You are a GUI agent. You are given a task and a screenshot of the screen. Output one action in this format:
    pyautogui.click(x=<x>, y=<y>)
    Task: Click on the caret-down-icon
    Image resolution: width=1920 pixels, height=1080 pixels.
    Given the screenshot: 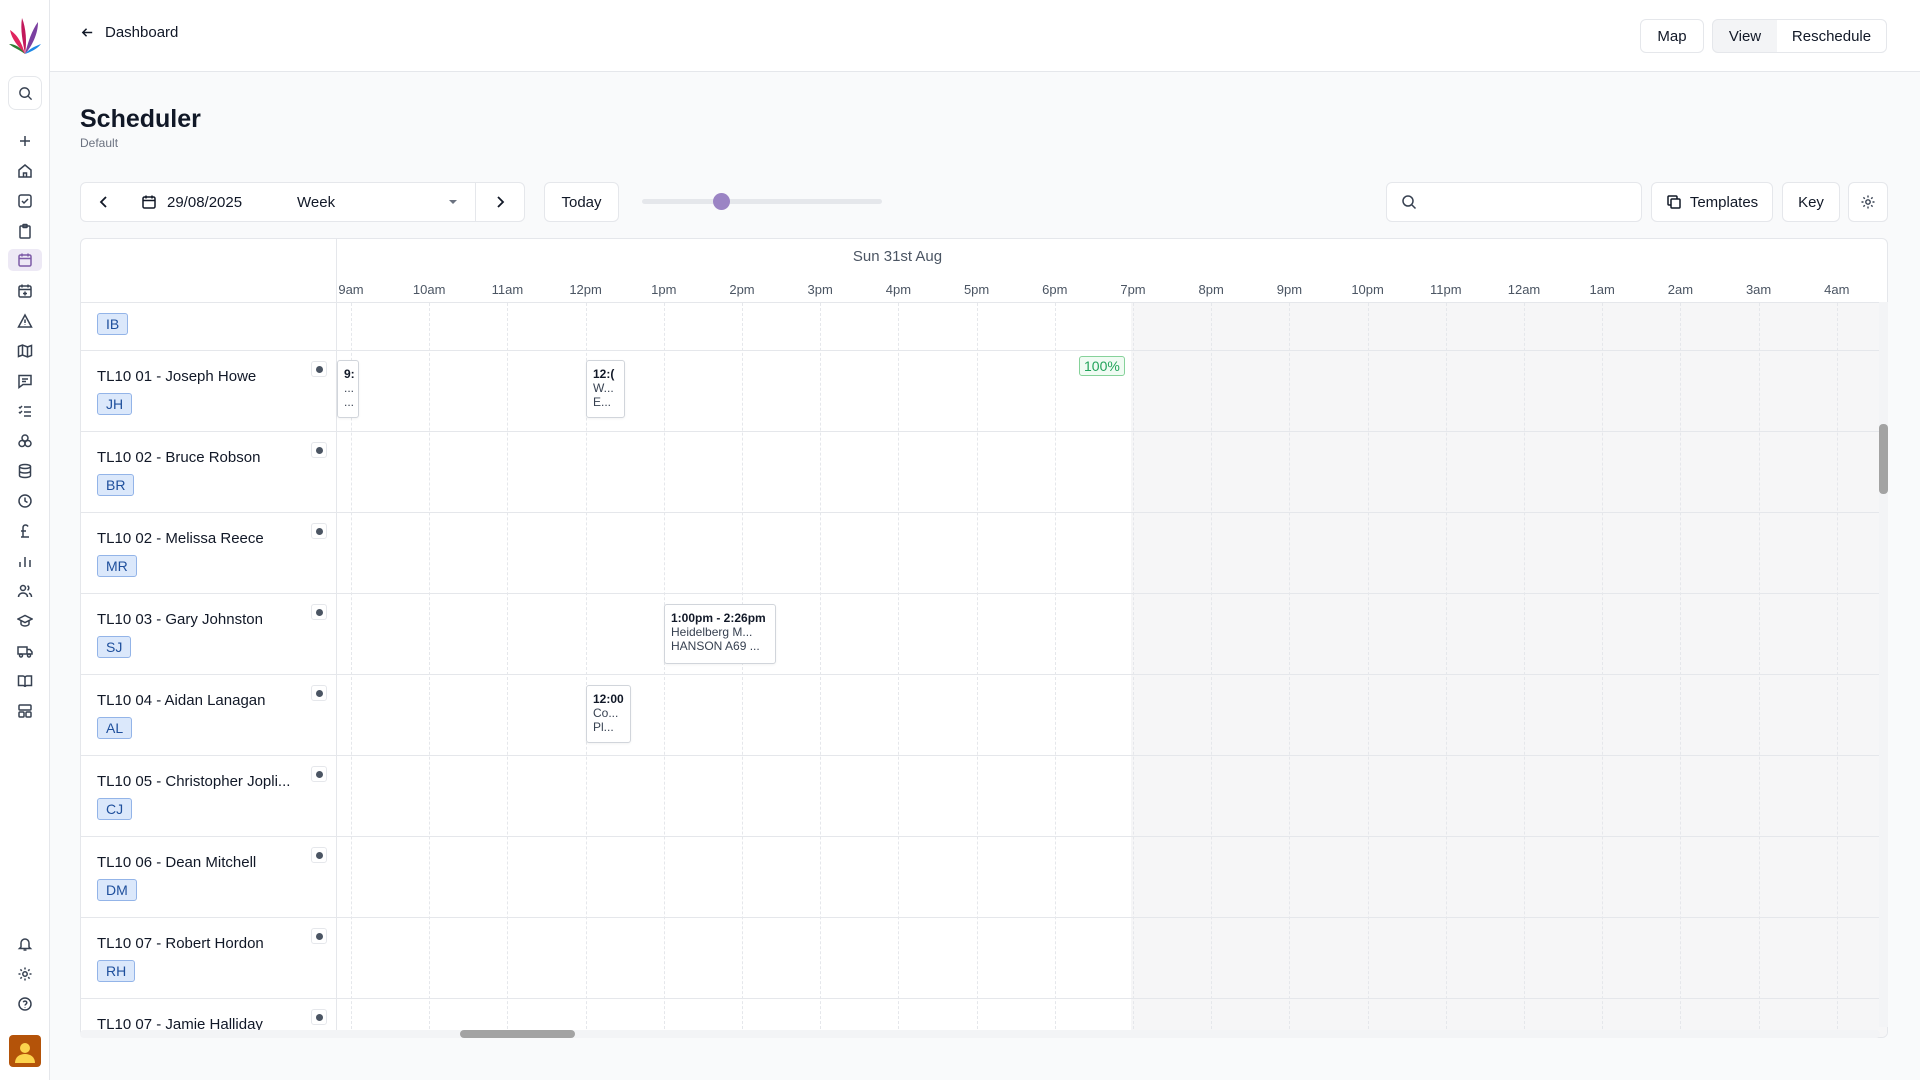 What is the action you would take?
    pyautogui.click(x=453, y=202)
    